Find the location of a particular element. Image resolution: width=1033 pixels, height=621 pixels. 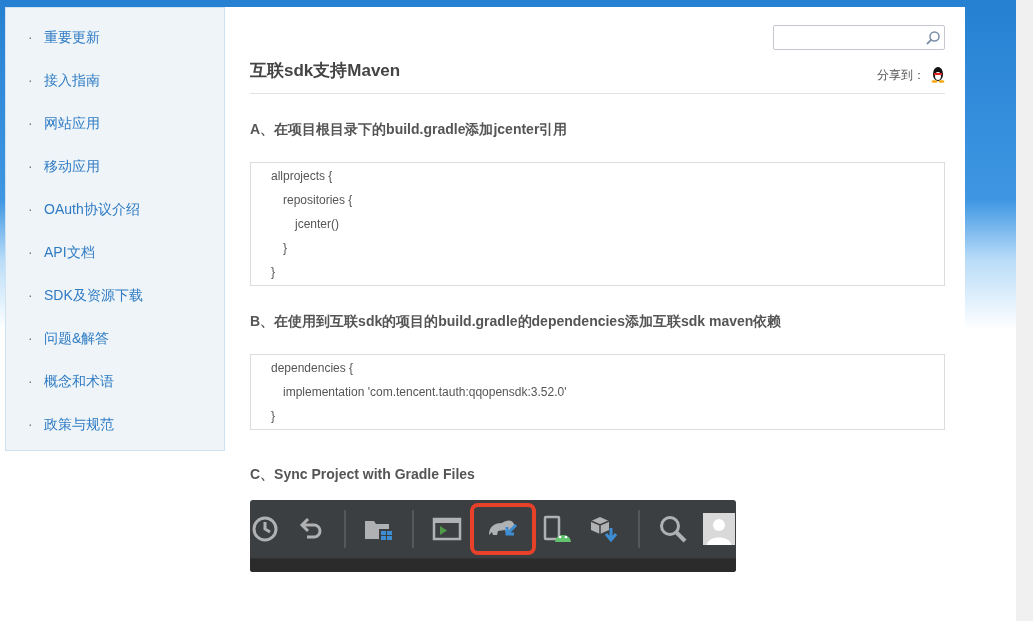

code-line: repositories { is located at coordinates (318, 199).